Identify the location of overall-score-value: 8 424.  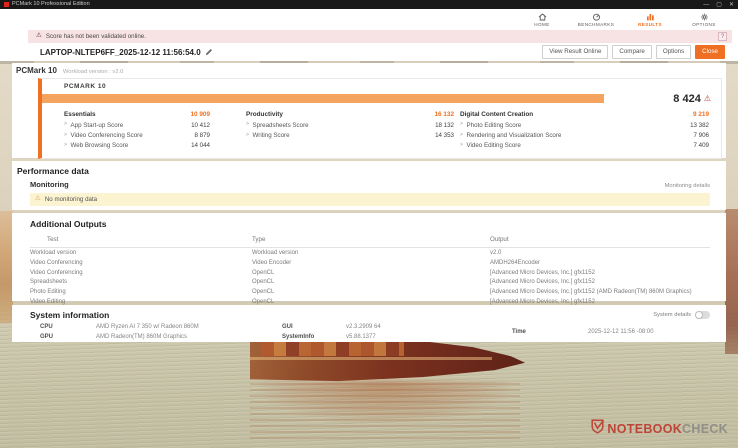
(687, 98).